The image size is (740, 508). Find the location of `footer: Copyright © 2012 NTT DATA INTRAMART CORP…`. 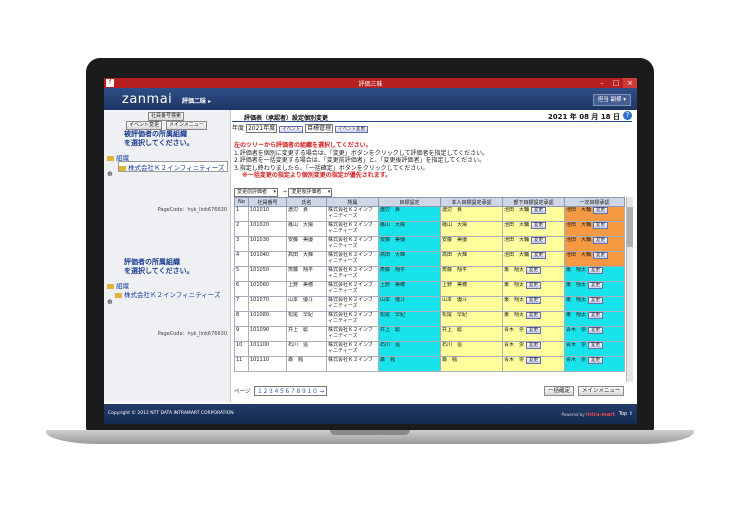

footer: Copyright © 2012 NTT DATA INTRAMART CORP… is located at coordinates (370, 414).